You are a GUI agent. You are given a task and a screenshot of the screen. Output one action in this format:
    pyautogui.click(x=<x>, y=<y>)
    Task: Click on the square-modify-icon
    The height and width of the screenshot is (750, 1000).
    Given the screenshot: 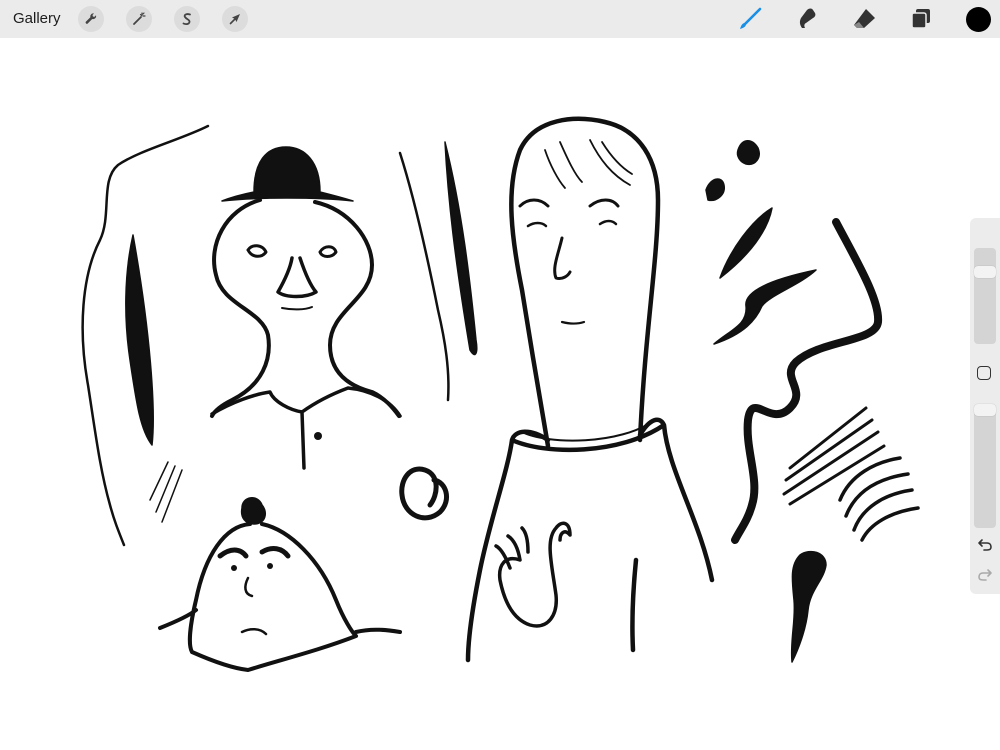 What is the action you would take?
    pyautogui.click(x=984, y=373)
    